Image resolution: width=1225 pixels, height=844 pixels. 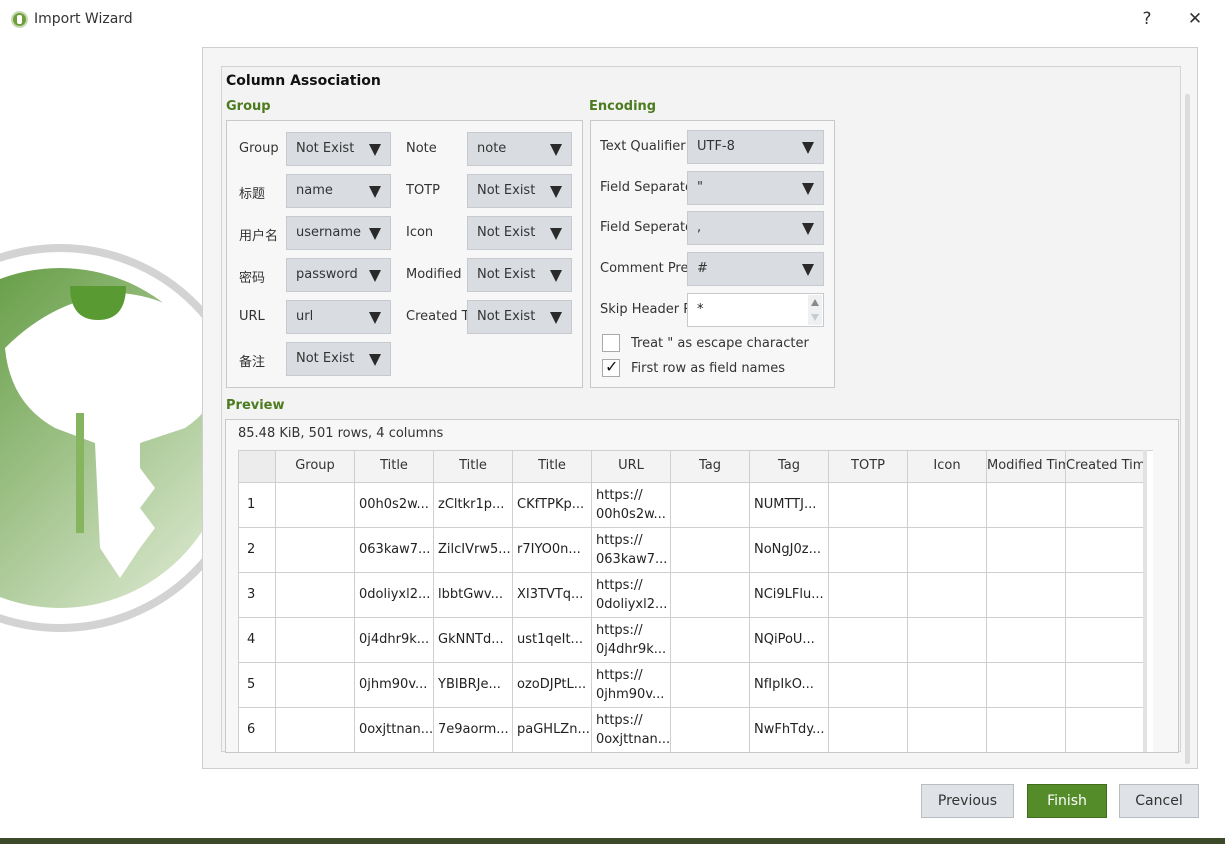 What do you see at coordinates (868, 467) in the screenshot?
I see `column-header: TOTP` at bounding box center [868, 467].